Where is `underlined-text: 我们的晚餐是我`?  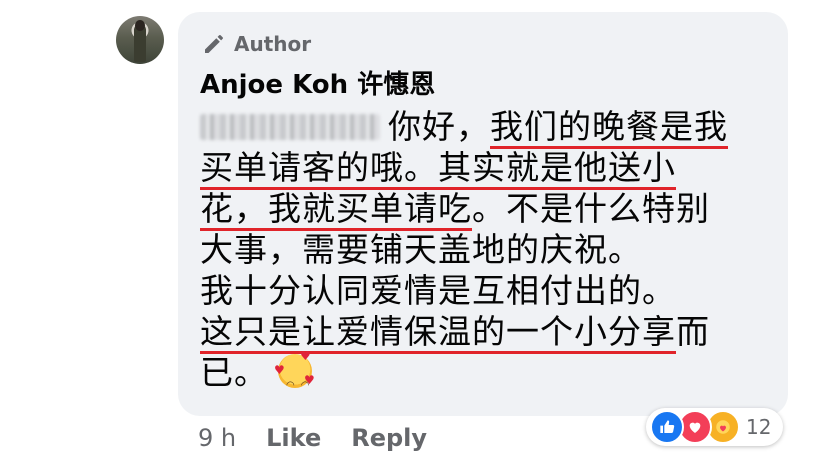
underlined-text: 我们的晚餐是我 is located at coordinates (609, 128).